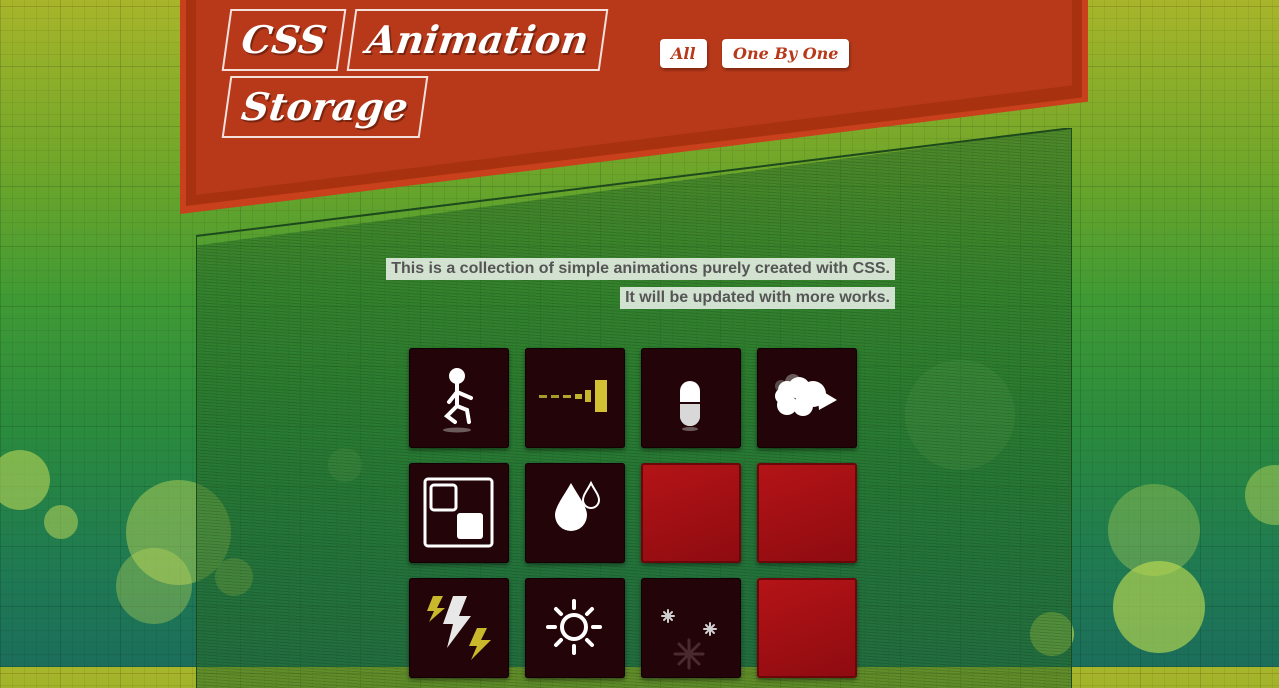  I want to click on squares-icon, so click(458, 512).